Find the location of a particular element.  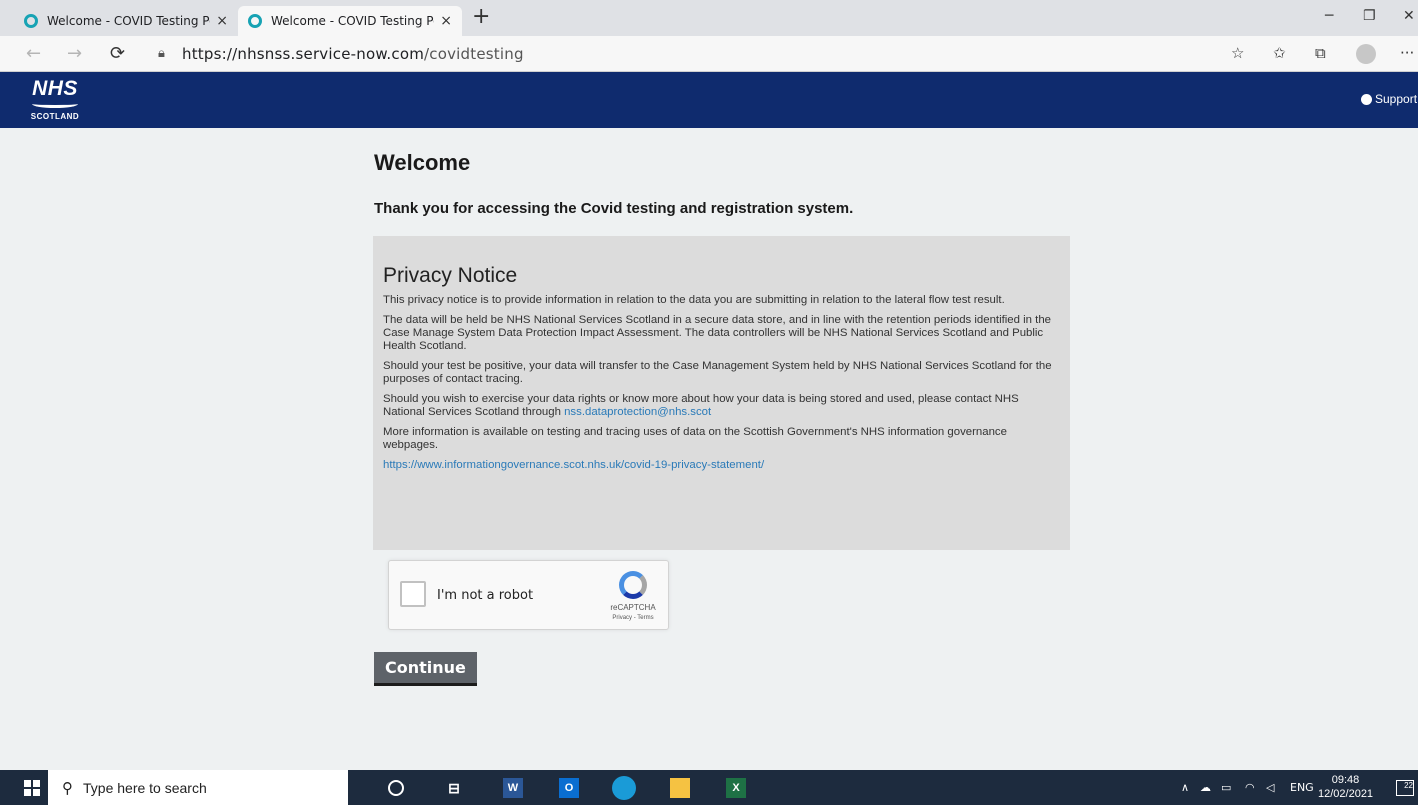

back-icon: ← is located at coordinates (33, 53).